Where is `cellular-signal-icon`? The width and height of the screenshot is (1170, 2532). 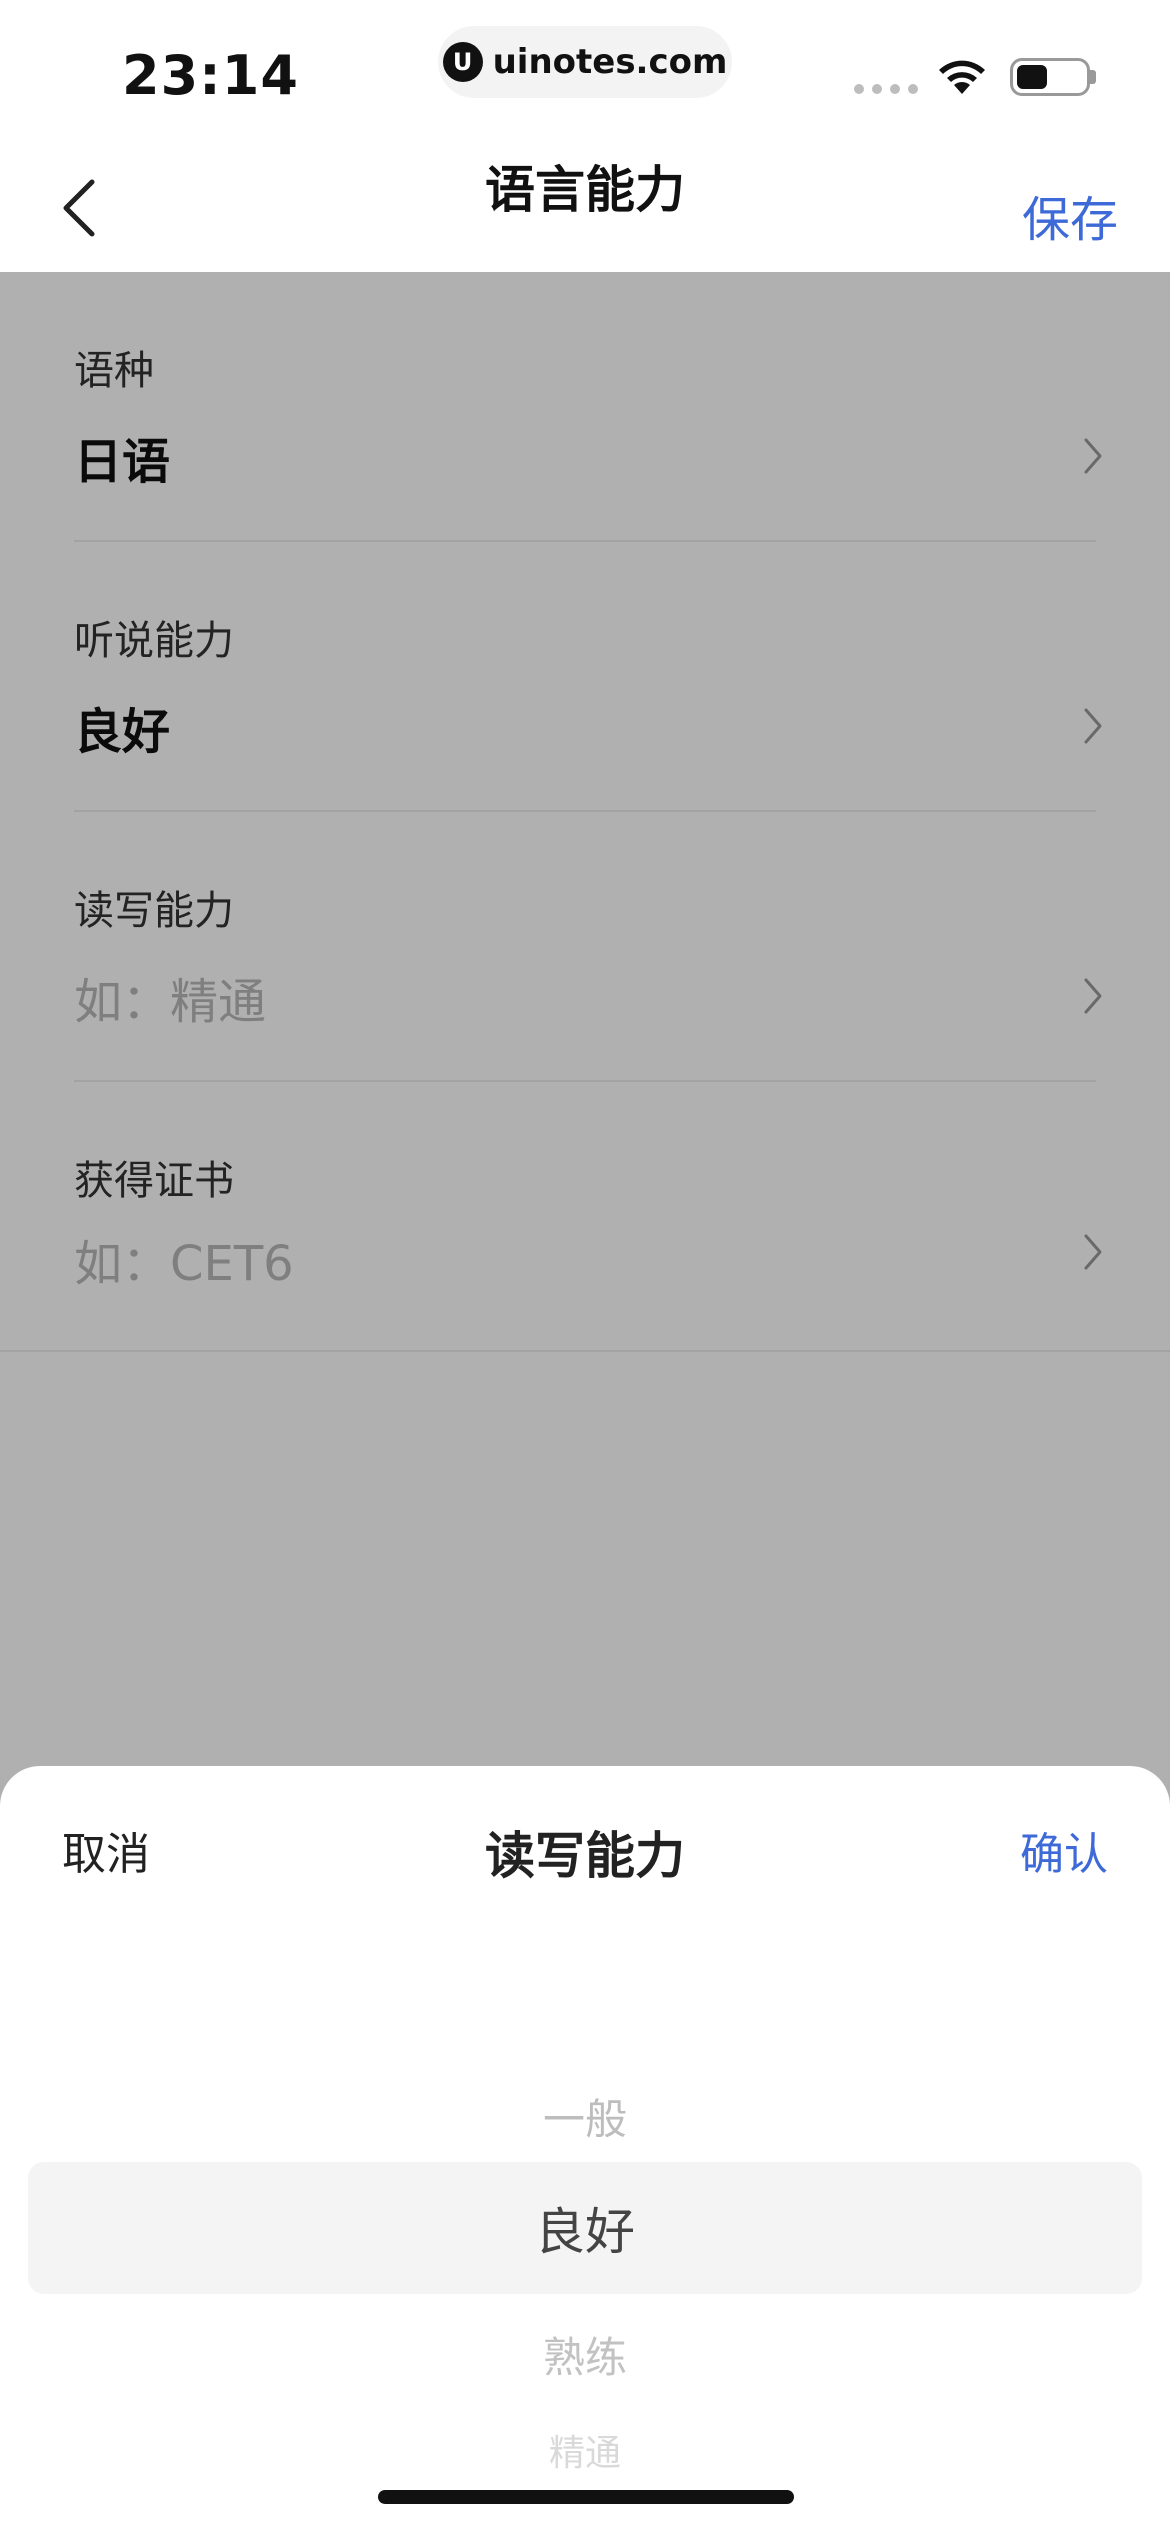 cellular-signal-icon is located at coordinates (886, 89).